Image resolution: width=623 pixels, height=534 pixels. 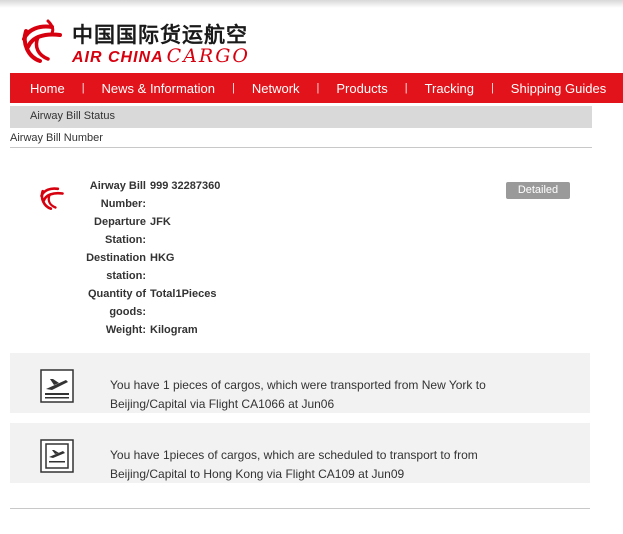 What do you see at coordinates (311, 4) in the screenshot?
I see `top-shadow` at bounding box center [311, 4].